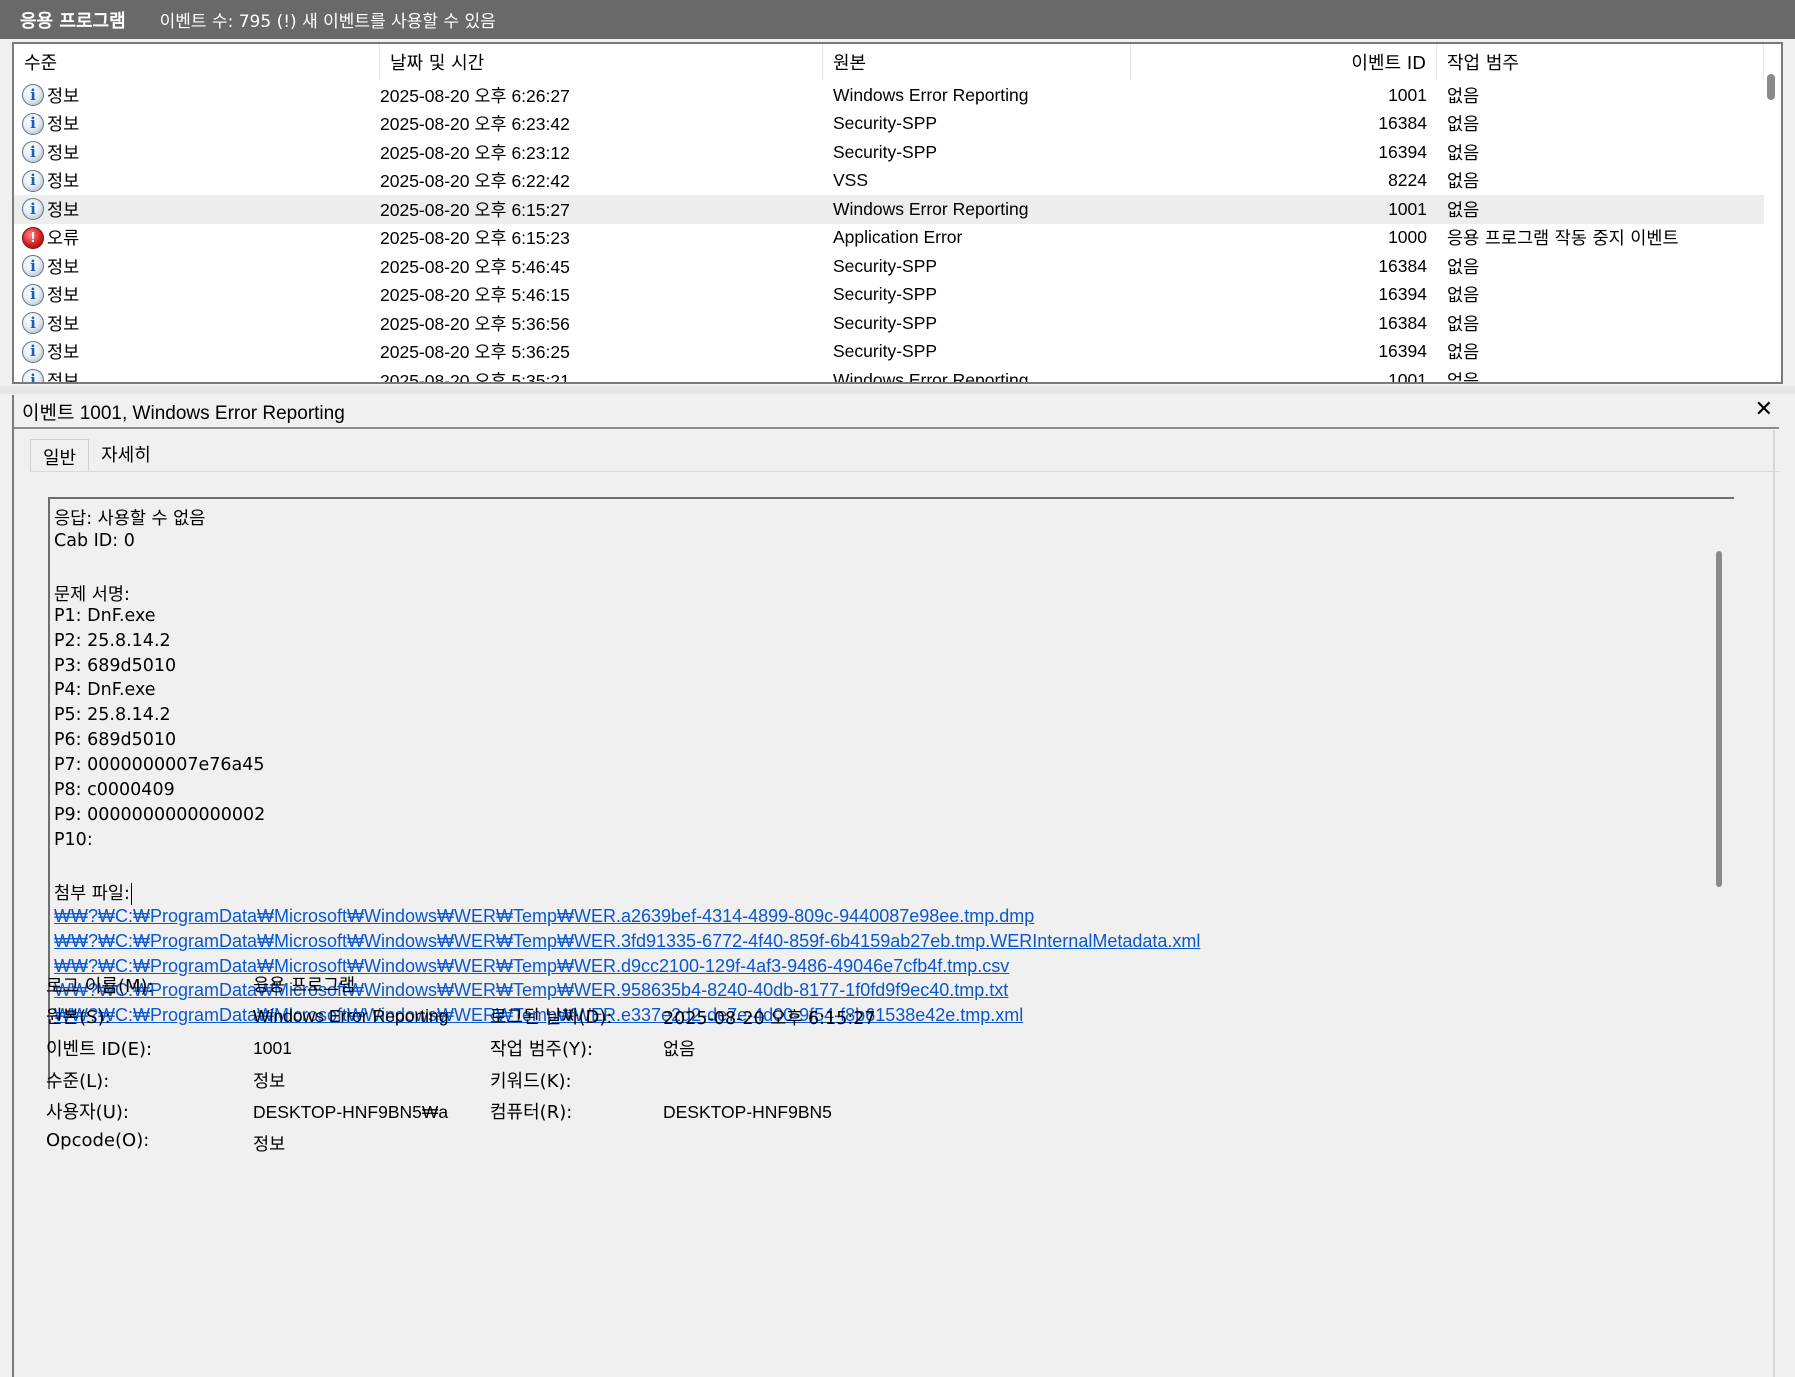 The image size is (1795, 1377). Describe the element at coordinates (269, 1143) in the screenshot. I see `opcode-value: 정보` at that location.